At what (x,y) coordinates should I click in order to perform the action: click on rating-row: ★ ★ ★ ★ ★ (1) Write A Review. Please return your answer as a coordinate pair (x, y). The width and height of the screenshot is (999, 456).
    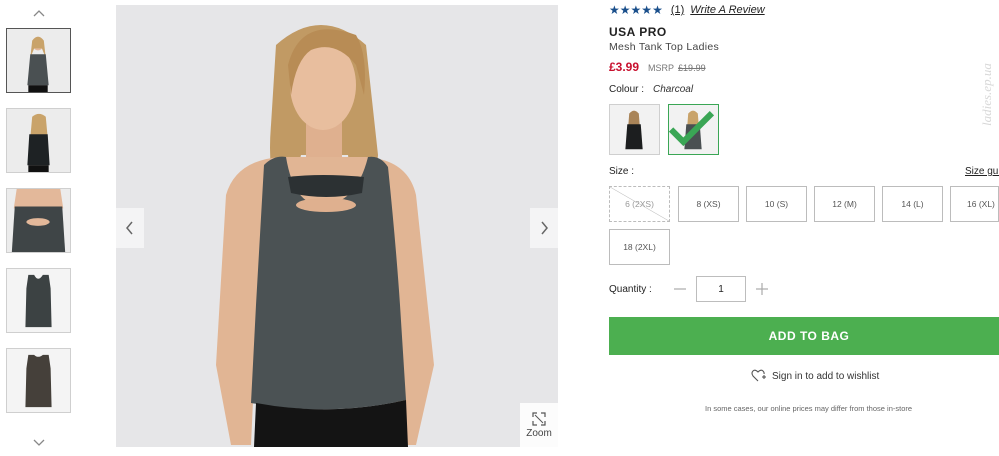
    Looking at the image, I should click on (687, 10).